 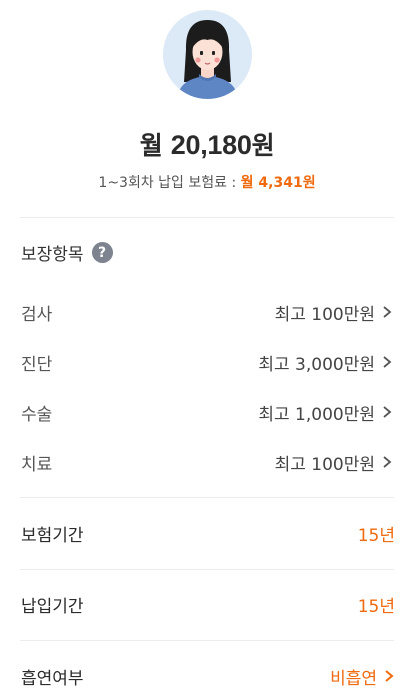 What do you see at coordinates (208, 676) in the screenshot?
I see `smoking-status-row: 흡연여부 비흡연` at bounding box center [208, 676].